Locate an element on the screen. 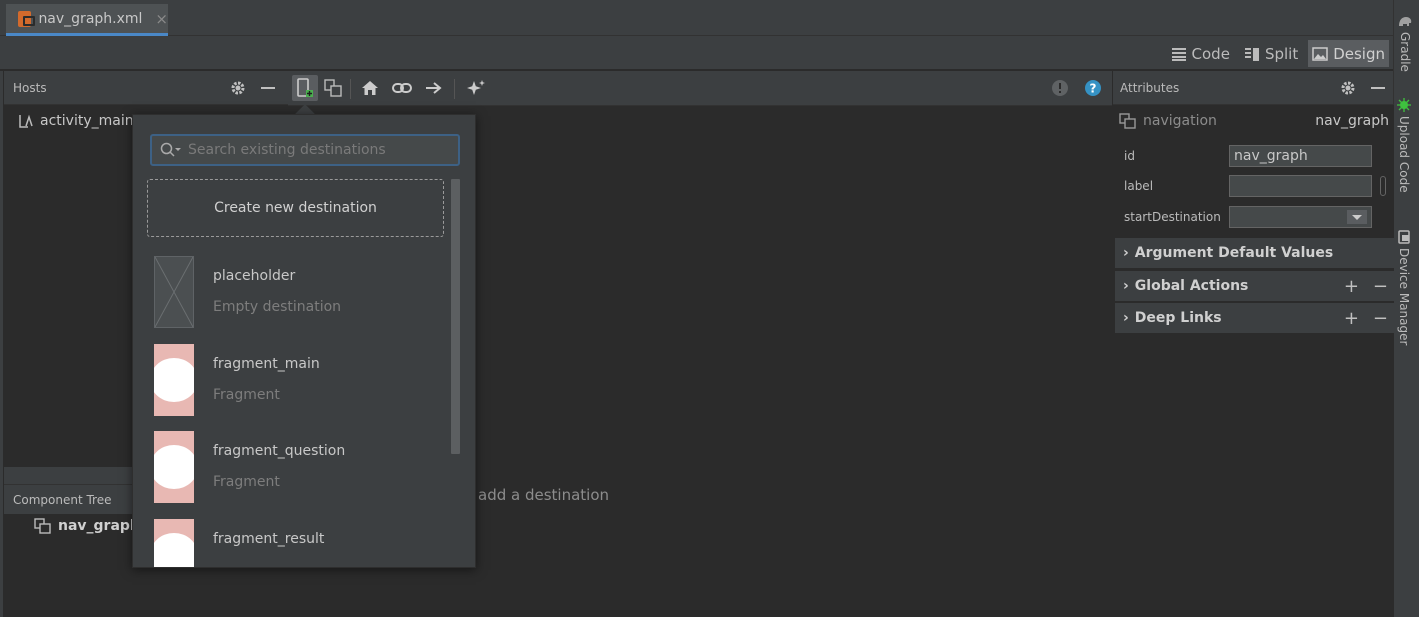 The height and width of the screenshot is (617, 1419). create-new-destination-button: Create new destination is located at coordinates (295, 208).